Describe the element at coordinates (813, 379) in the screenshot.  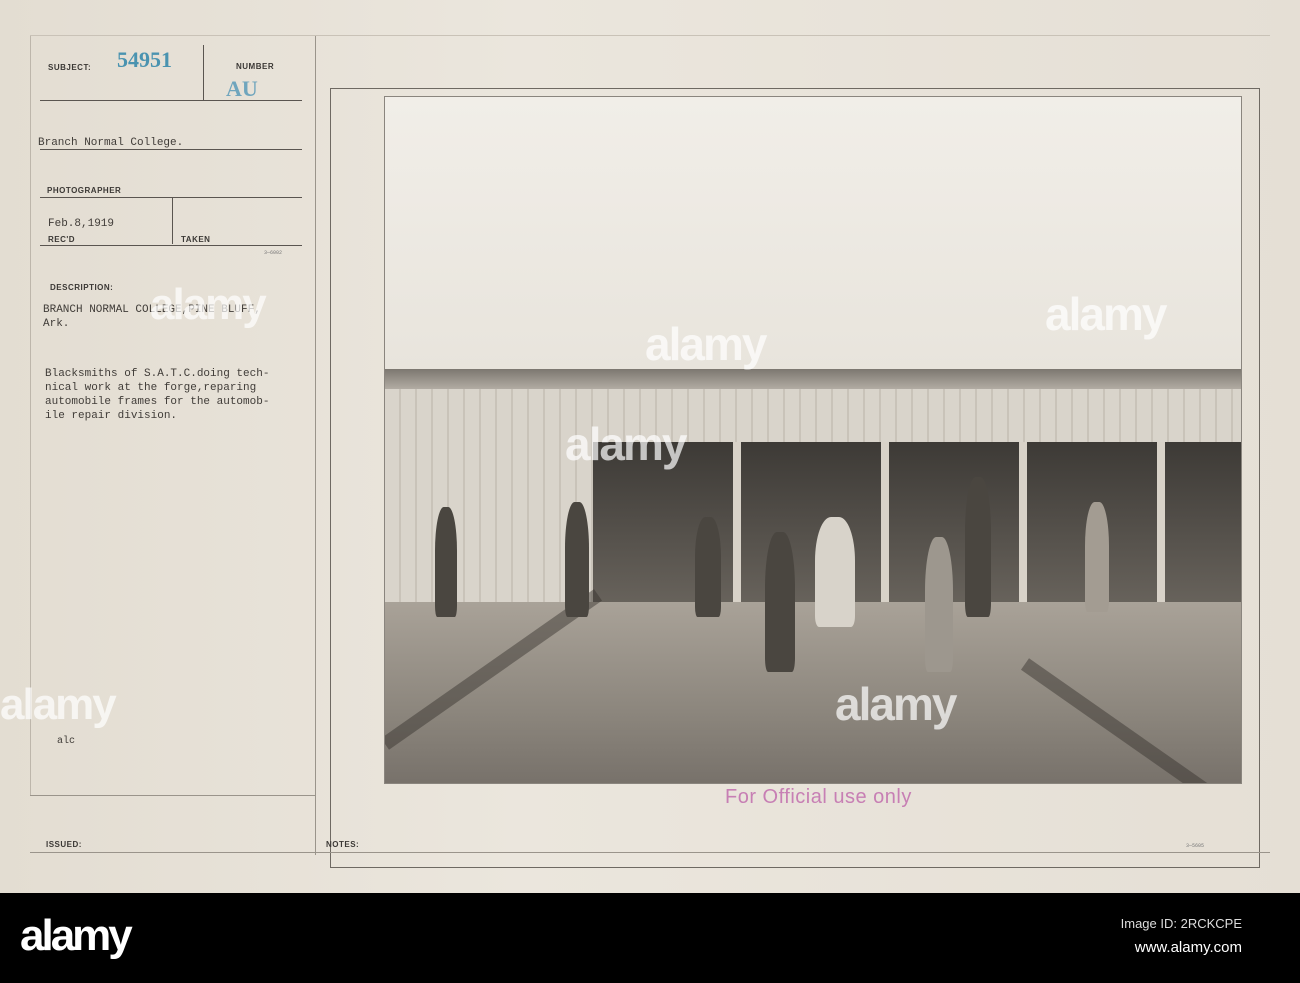
I see `shed-roof` at that location.